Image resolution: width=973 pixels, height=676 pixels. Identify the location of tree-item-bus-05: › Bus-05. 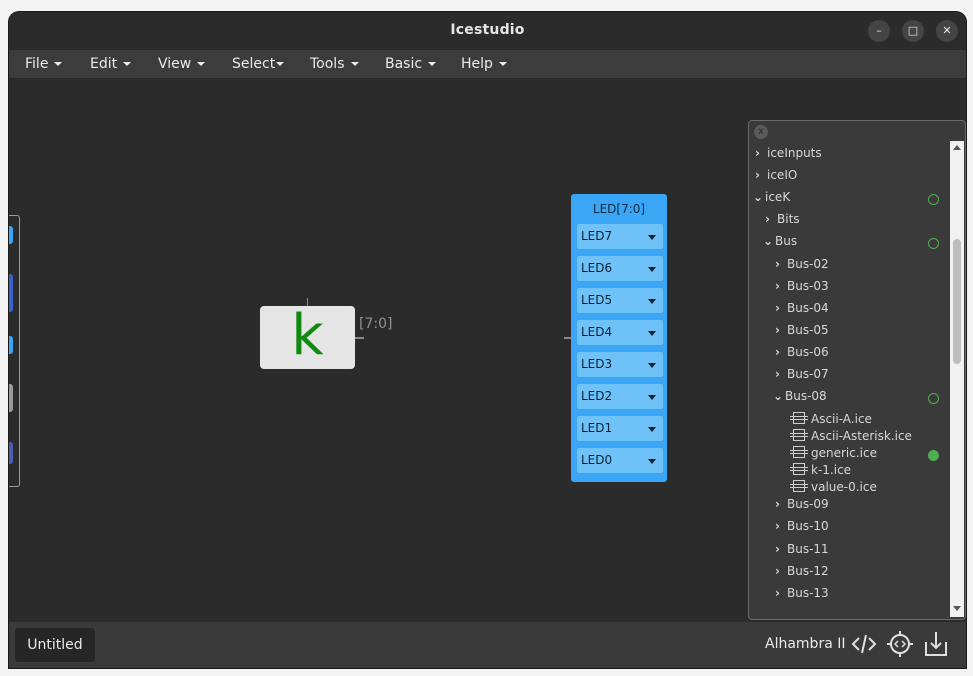
(802, 330).